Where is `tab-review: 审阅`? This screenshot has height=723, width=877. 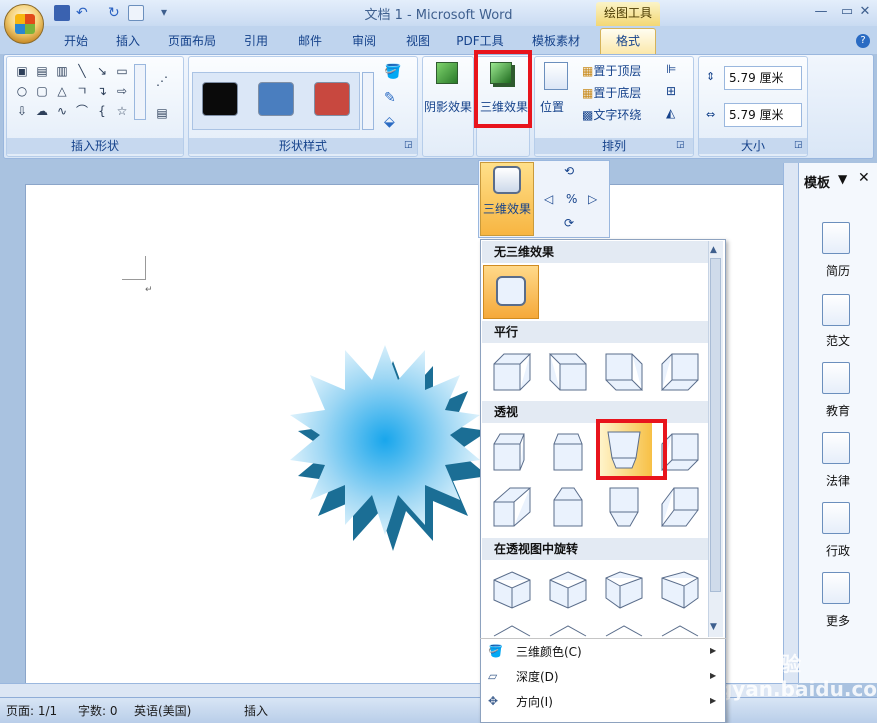 tab-review: 审阅 is located at coordinates (364, 41).